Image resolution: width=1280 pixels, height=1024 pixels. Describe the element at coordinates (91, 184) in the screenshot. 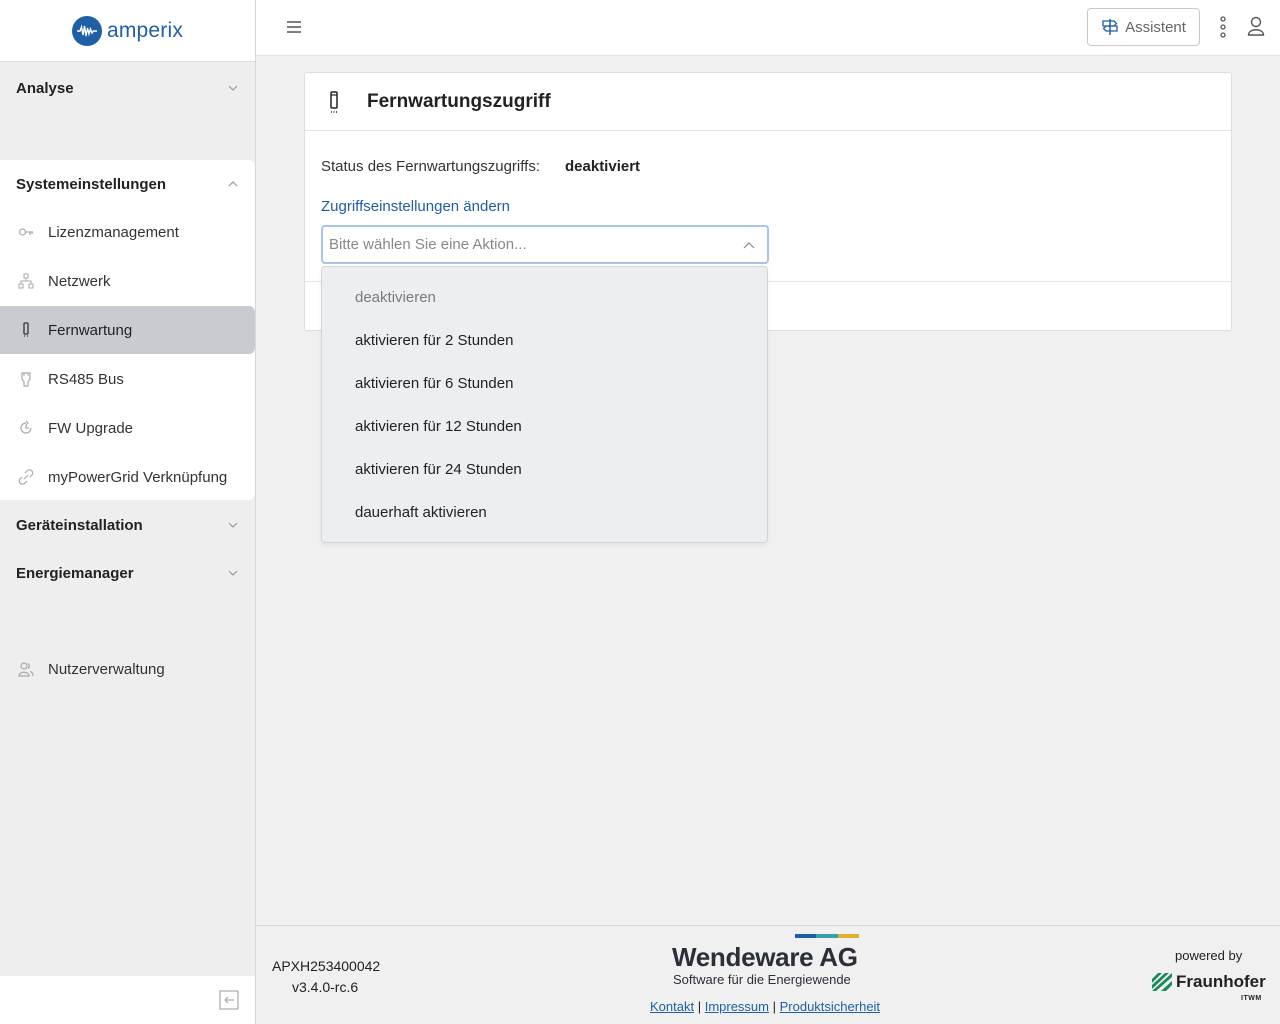

I see `nav-group-label: Systemeinstellungen` at that location.